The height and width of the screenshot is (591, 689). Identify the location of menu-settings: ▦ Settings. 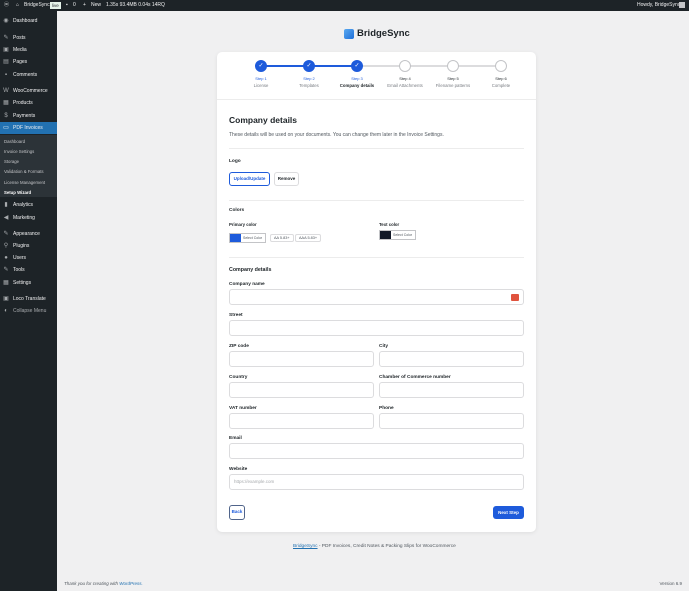
(28, 283).